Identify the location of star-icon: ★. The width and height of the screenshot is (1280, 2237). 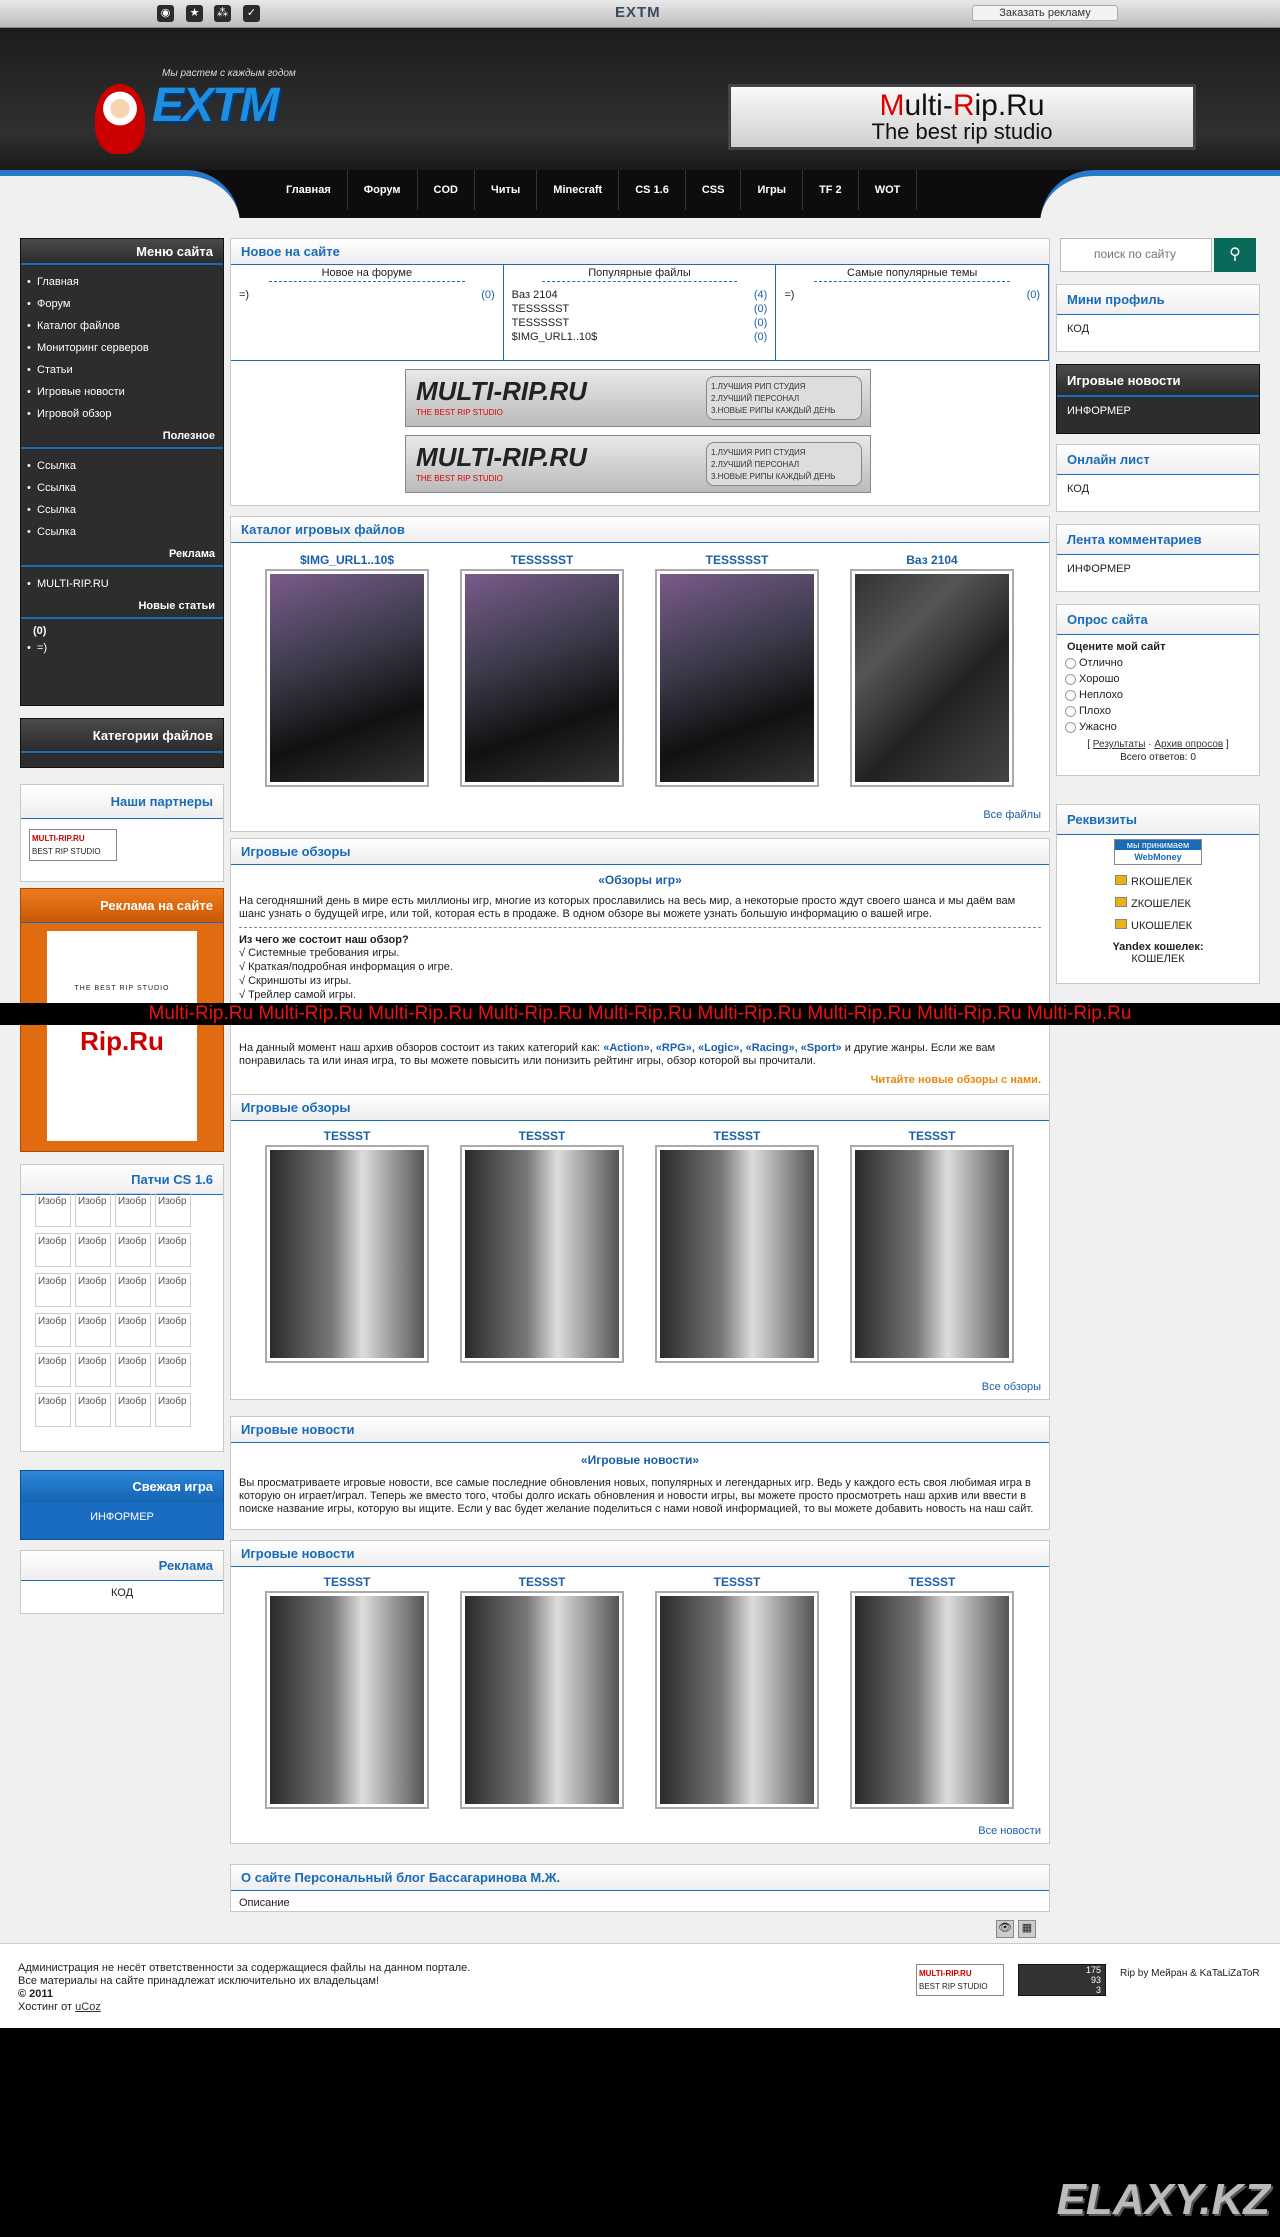
(194, 13).